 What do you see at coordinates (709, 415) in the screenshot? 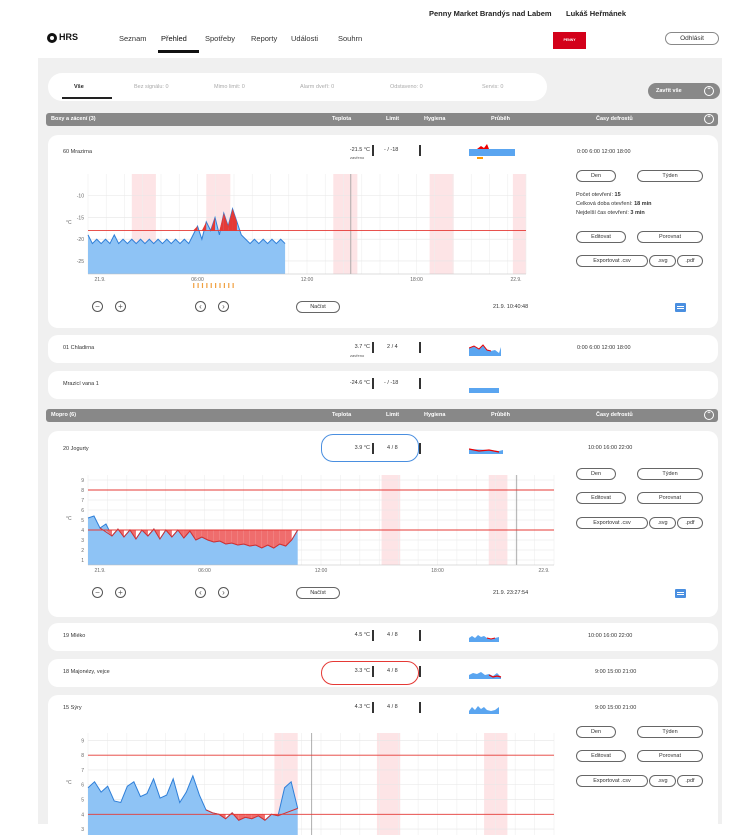
I see `chevron-up-icon: ⌃` at bounding box center [709, 415].